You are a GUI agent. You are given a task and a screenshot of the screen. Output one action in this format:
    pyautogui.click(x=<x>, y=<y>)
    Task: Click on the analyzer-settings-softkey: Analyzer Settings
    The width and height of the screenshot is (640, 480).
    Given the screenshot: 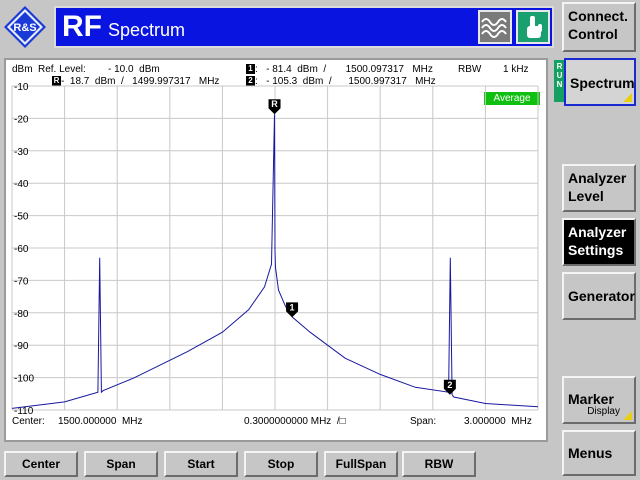 What is the action you would take?
    pyautogui.click(x=599, y=242)
    